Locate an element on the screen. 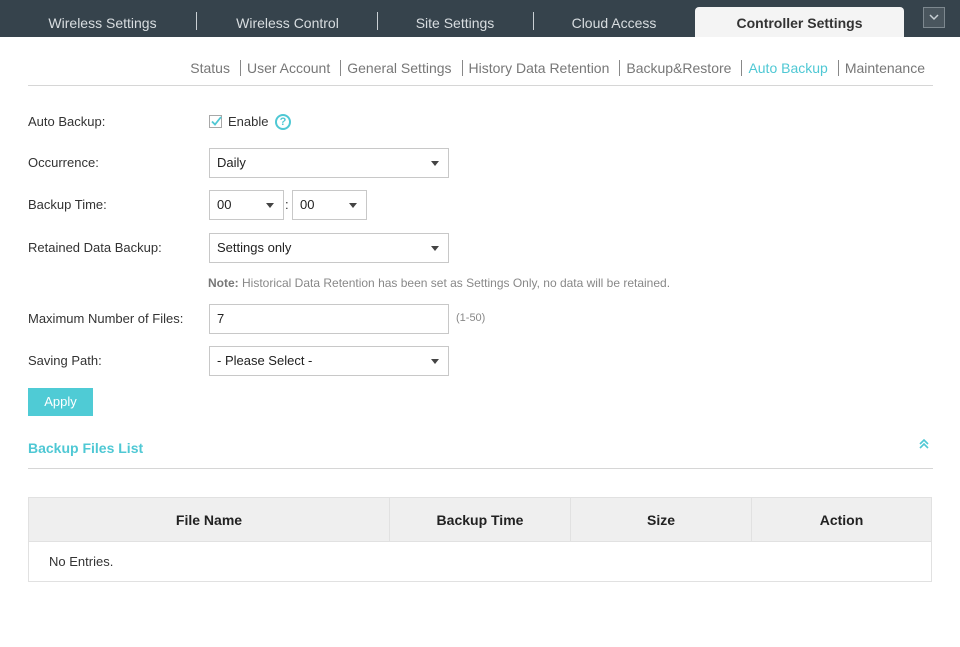 The image size is (960, 647). subnav-user-account: User Account is located at coordinates (288, 68).